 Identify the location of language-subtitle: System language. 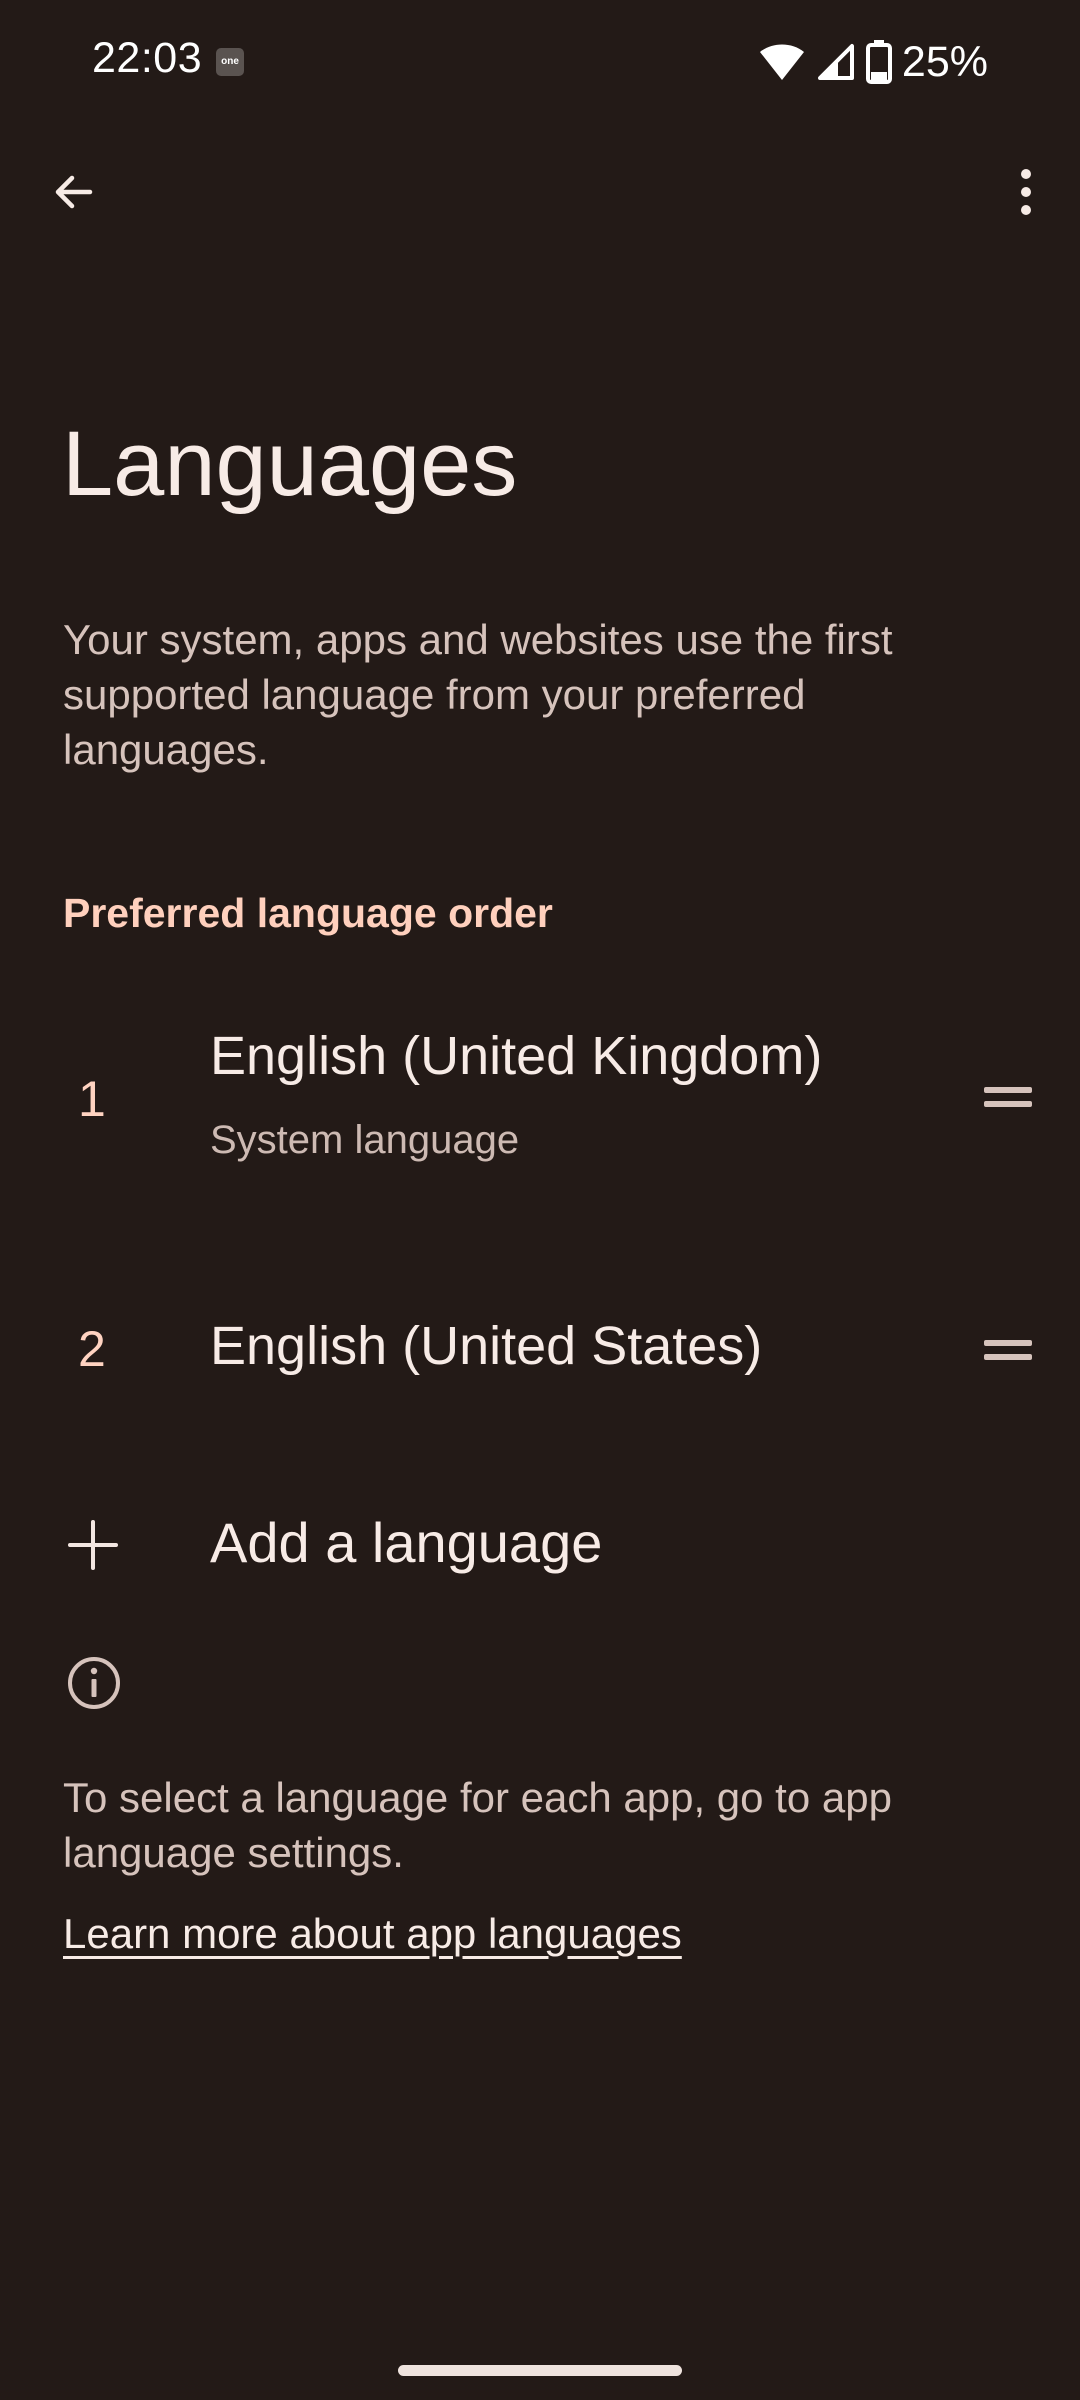
(365, 1140).